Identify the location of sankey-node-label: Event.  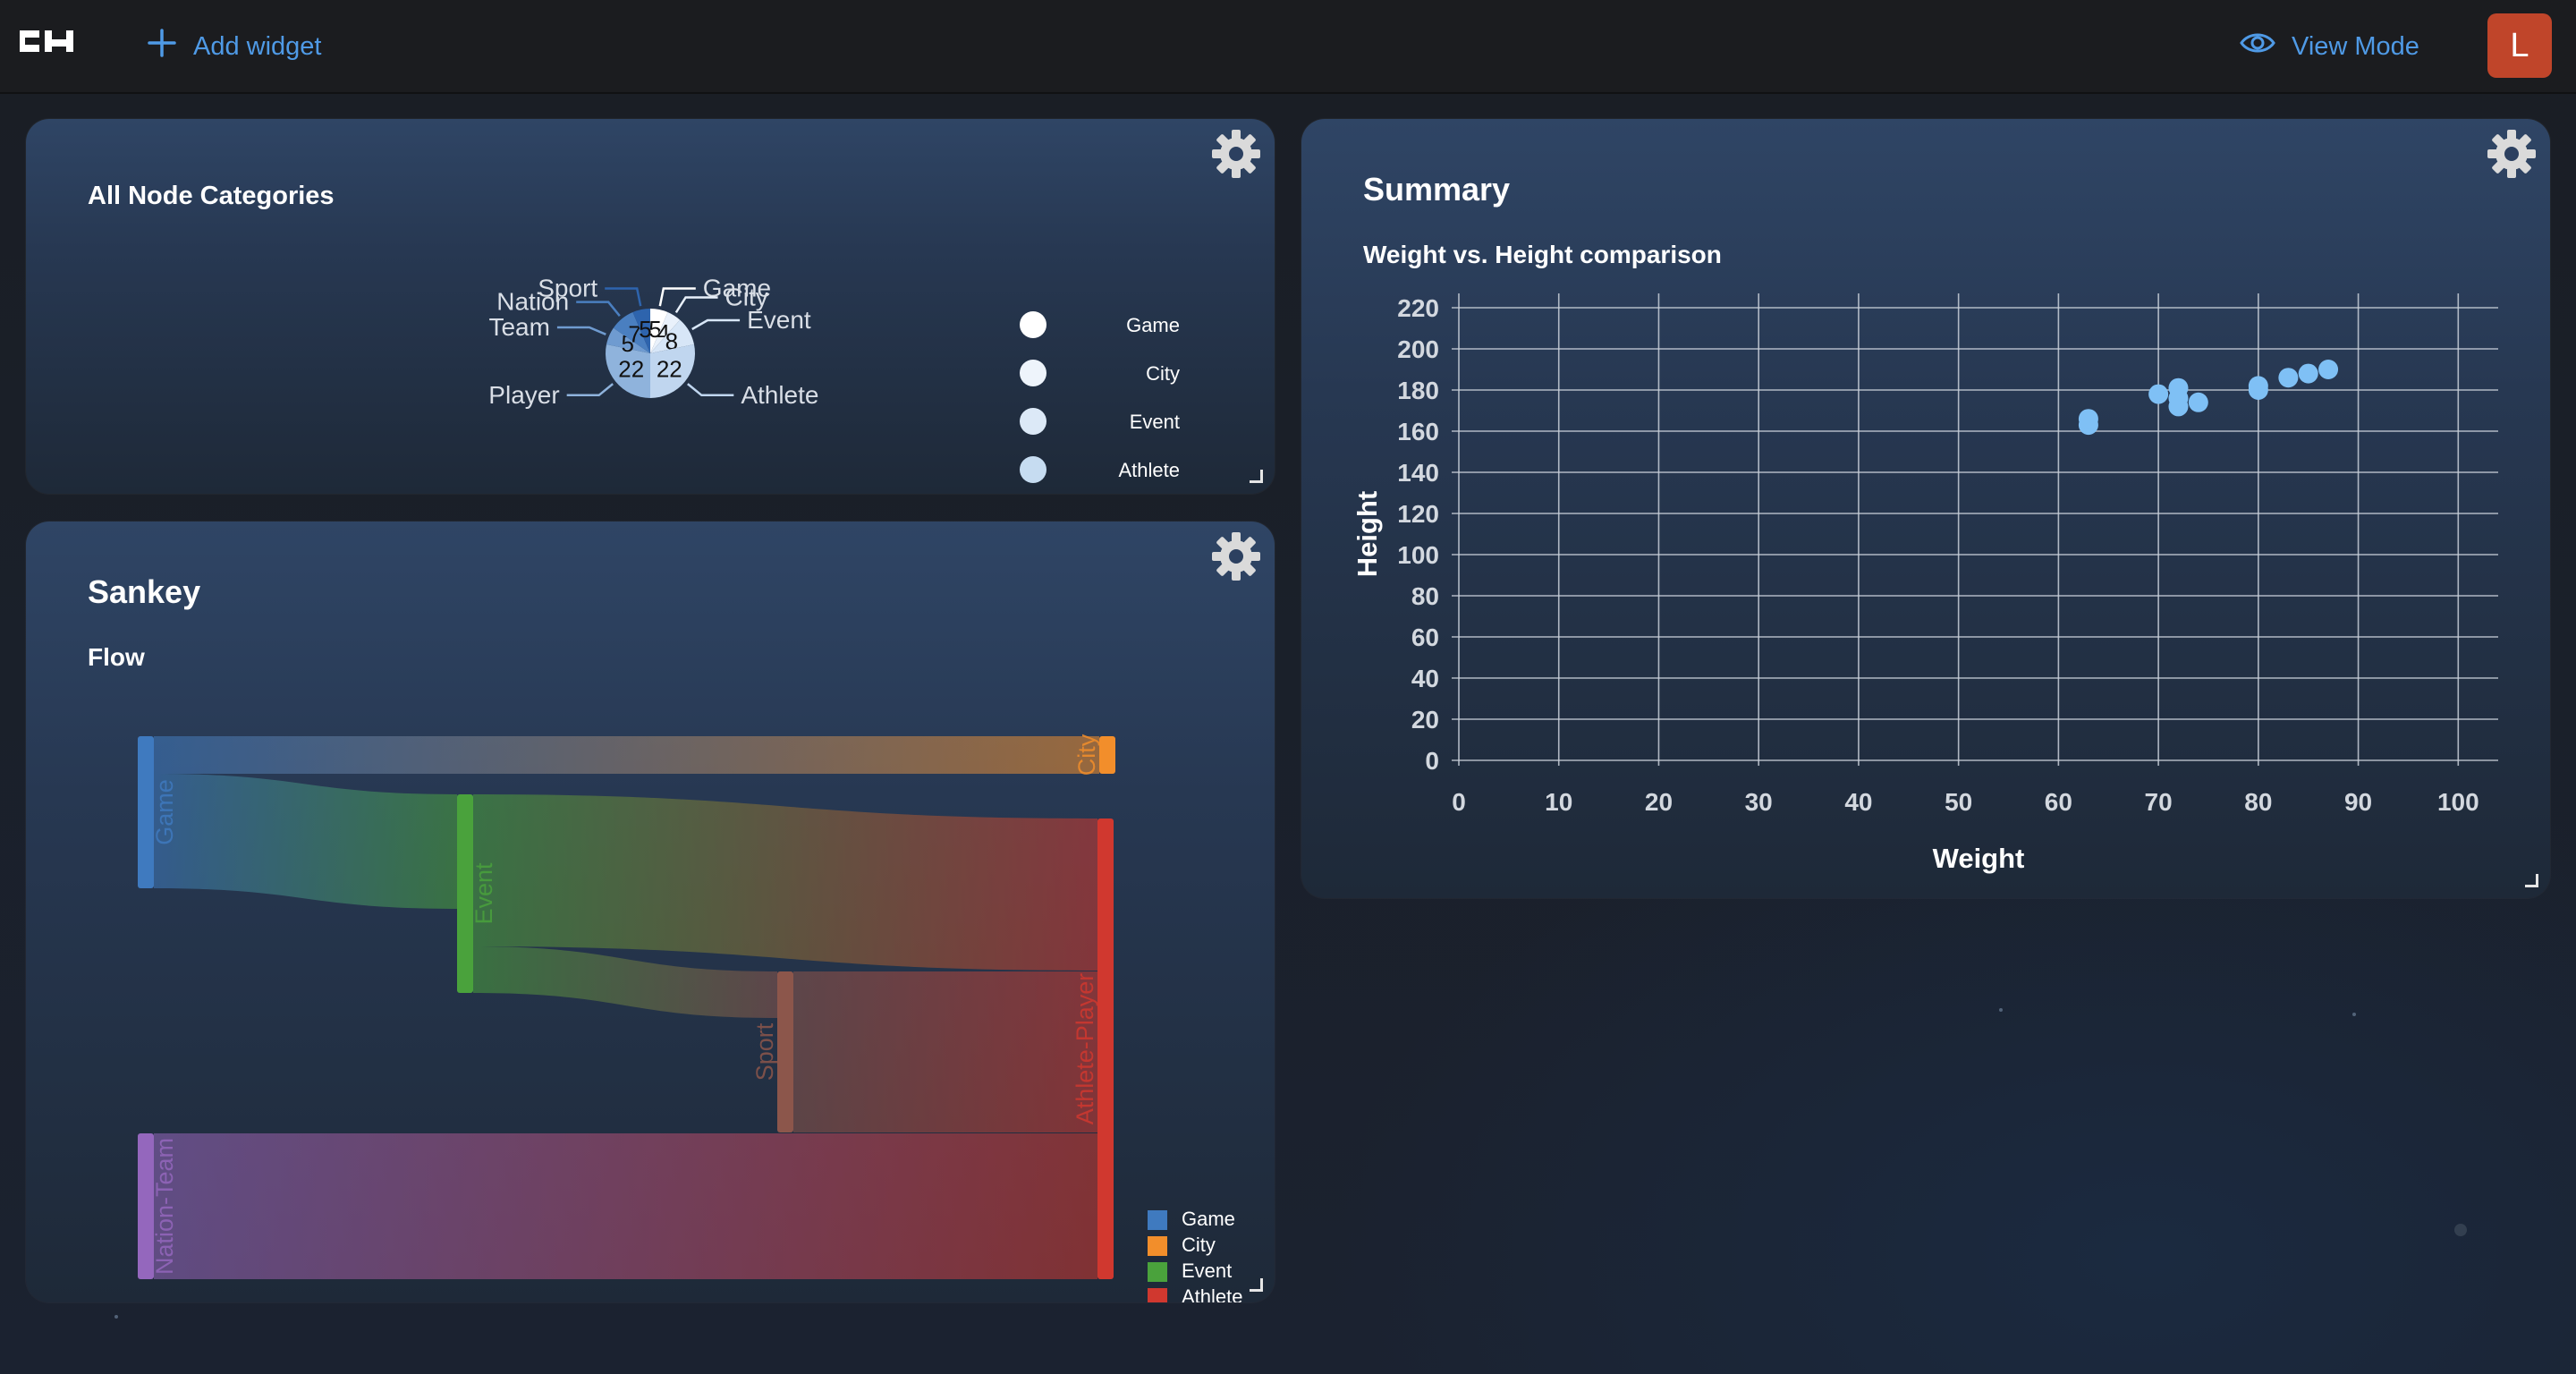
(483, 893).